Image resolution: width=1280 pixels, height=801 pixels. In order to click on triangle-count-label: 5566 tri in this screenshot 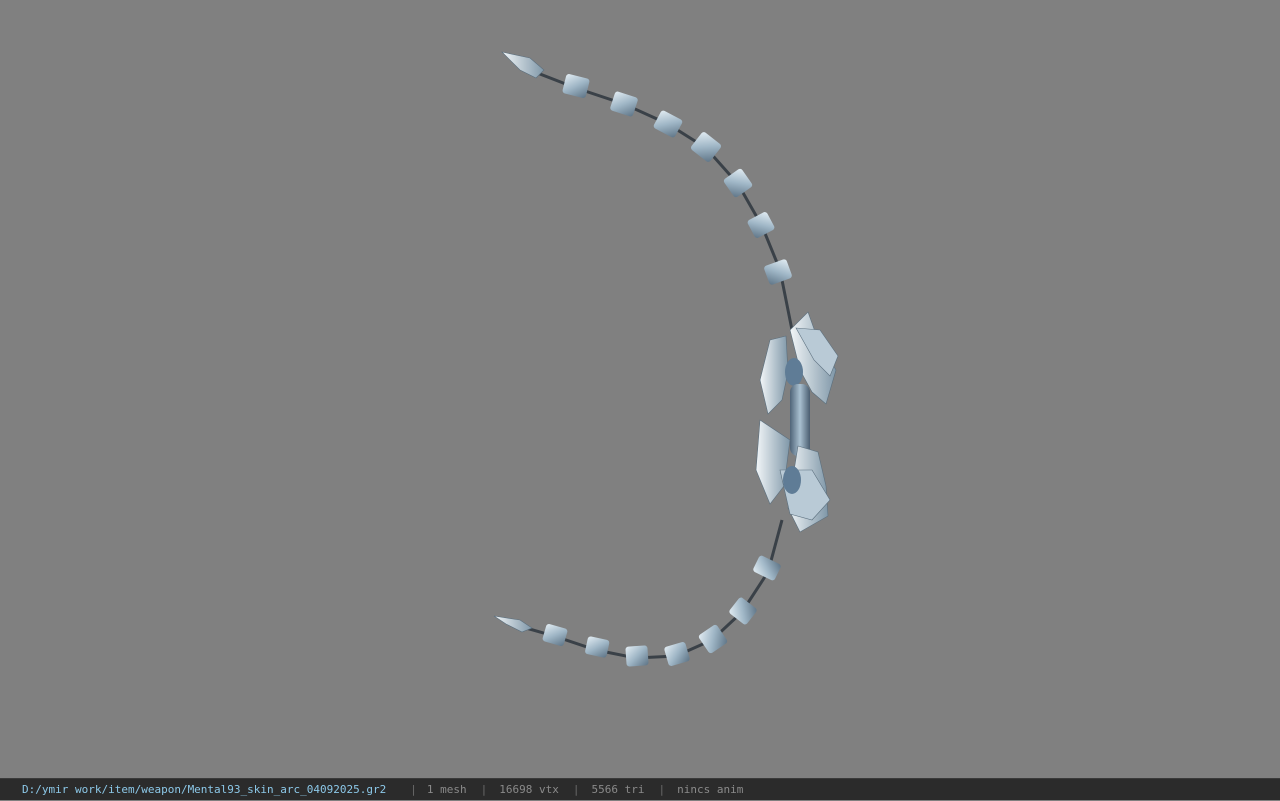, I will do `click(618, 789)`.